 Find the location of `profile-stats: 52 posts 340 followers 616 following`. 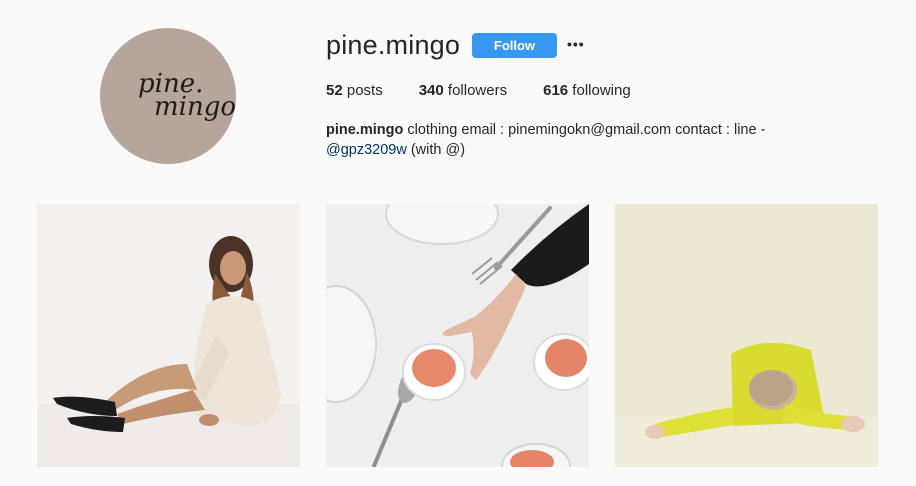

profile-stats: 52 posts 340 followers 616 following is located at coordinates (496, 90).